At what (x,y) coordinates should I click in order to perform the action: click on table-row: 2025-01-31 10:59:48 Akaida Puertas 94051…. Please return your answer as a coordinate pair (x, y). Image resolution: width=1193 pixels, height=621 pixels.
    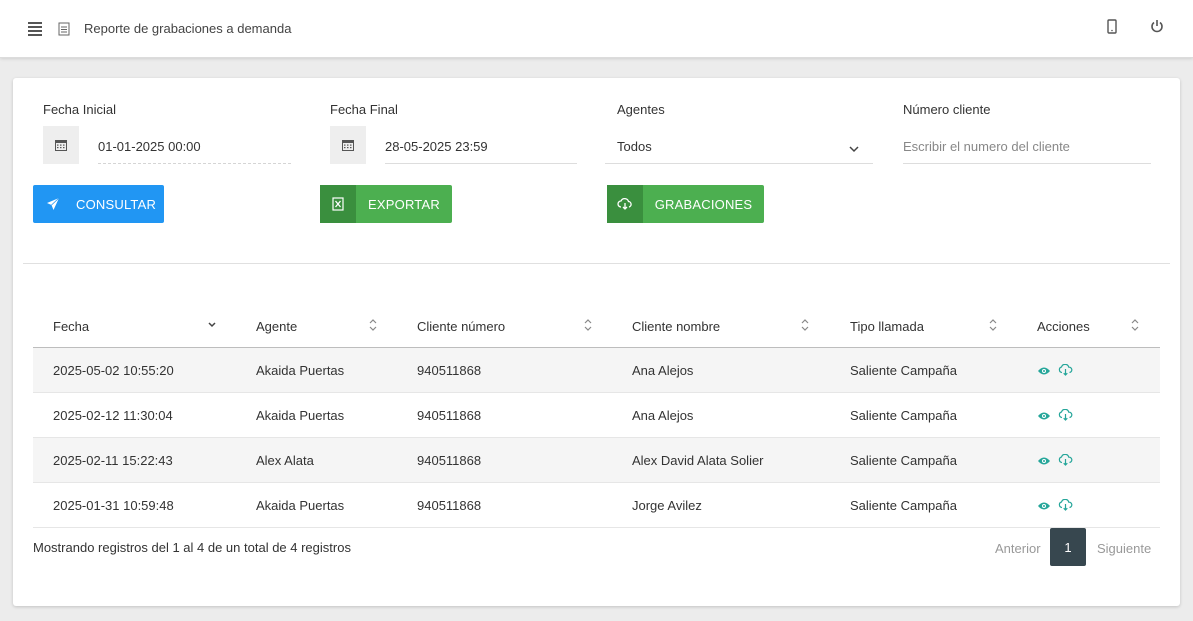
    Looking at the image, I should click on (596, 505).